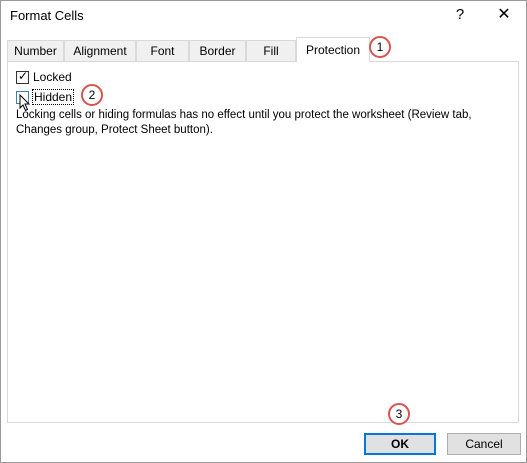 The width and height of the screenshot is (527, 463). I want to click on mouse-cursor-icon, so click(25, 103).